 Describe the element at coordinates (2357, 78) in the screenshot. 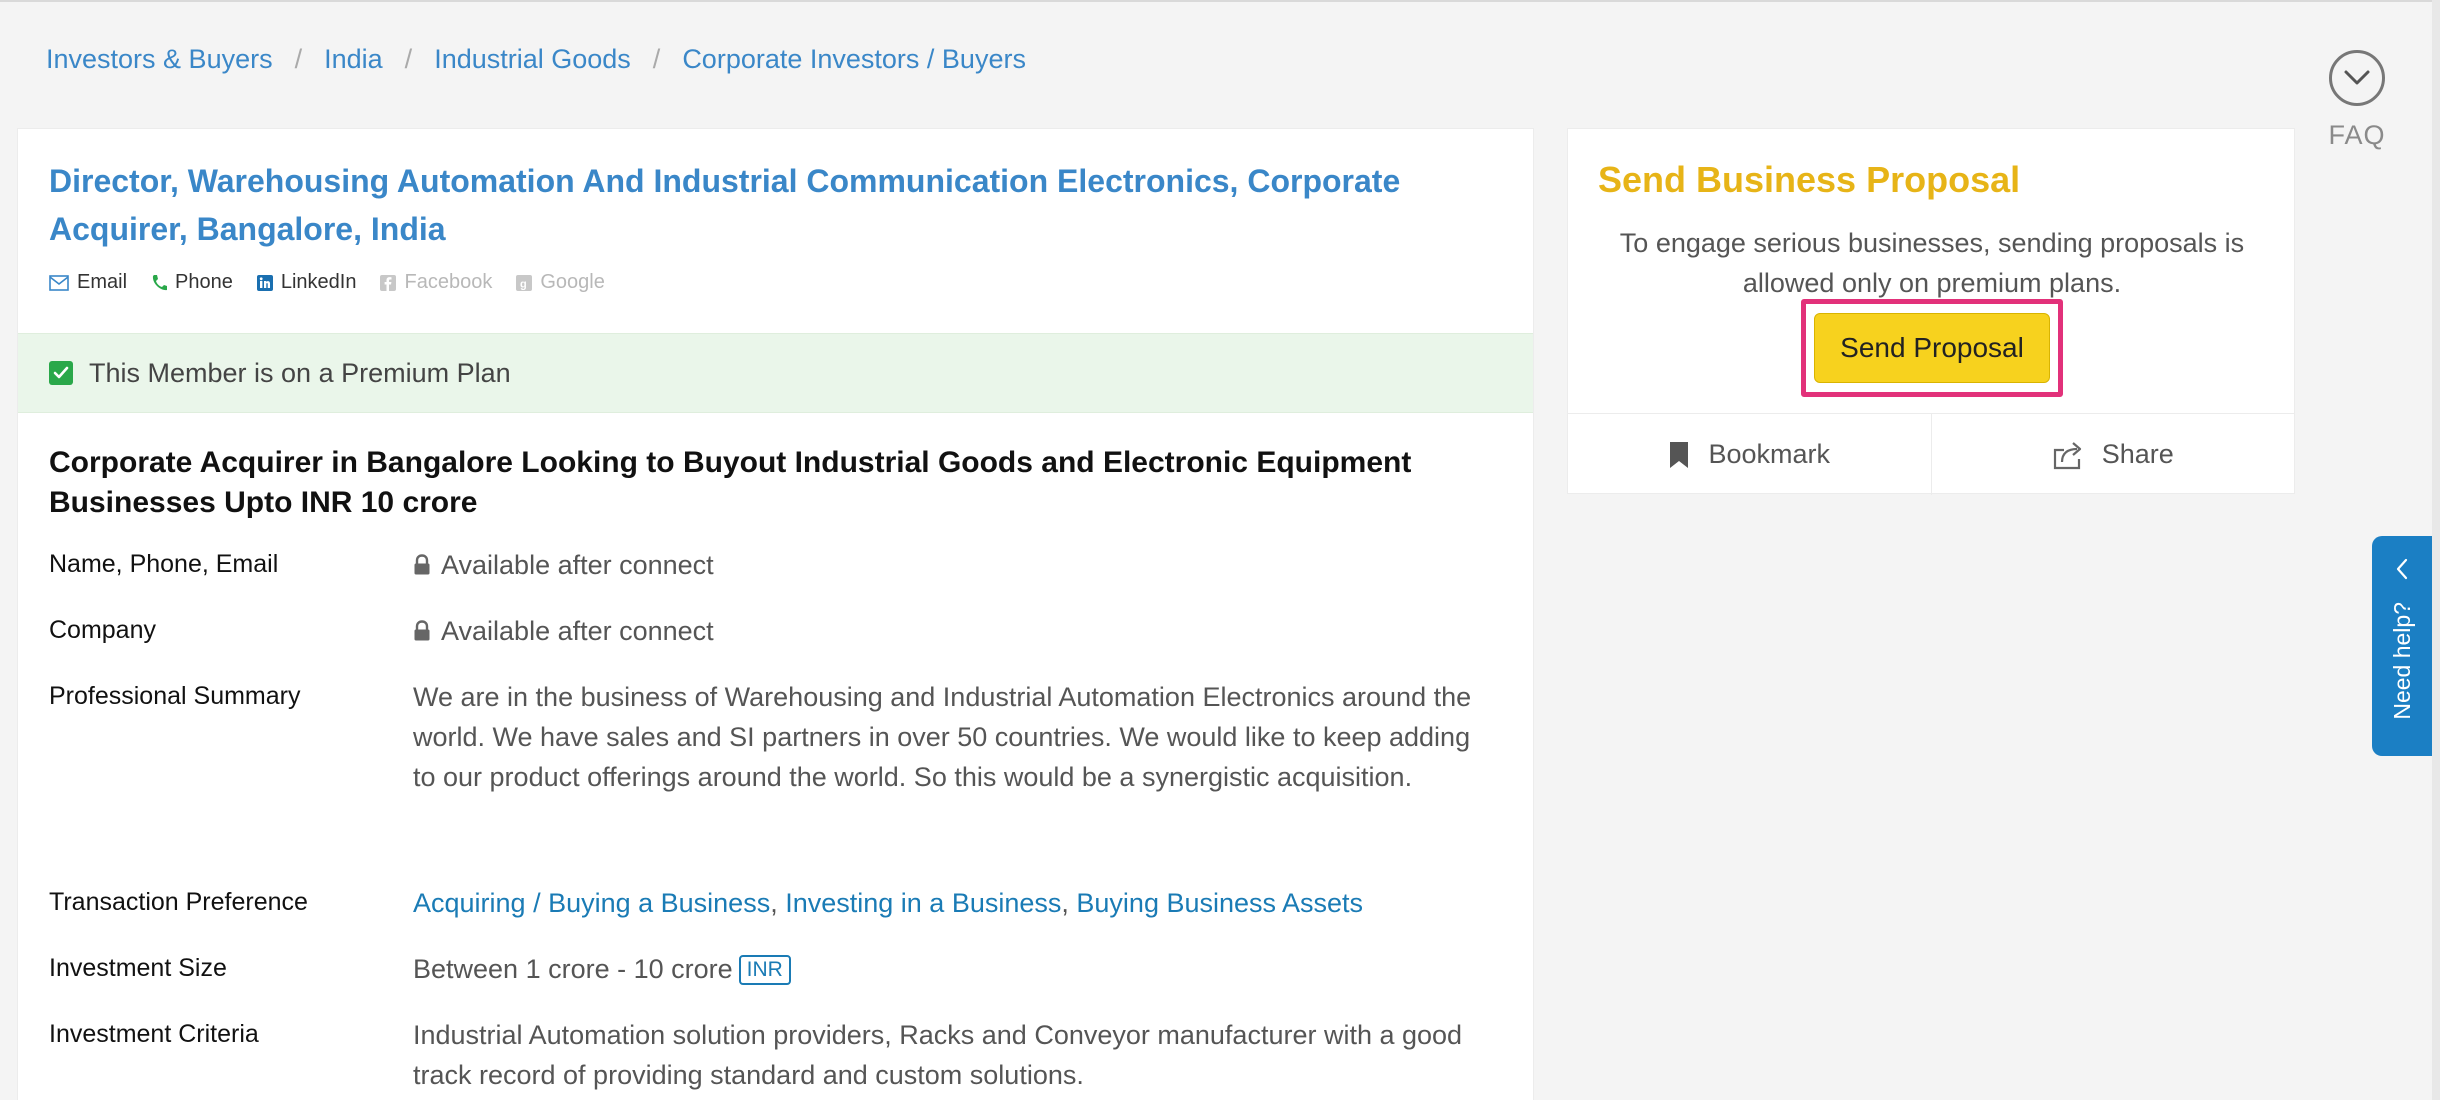

I see `chevron-down-icon` at that location.